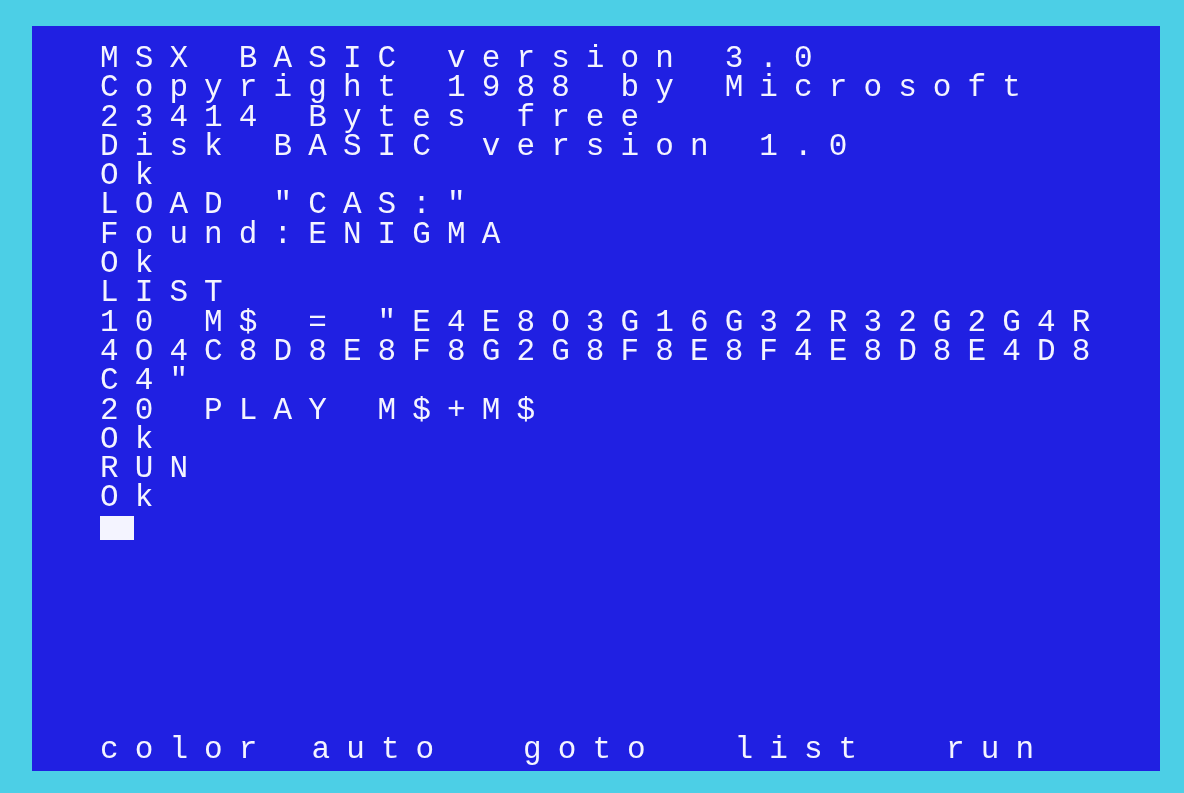 The image size is (1184, 793). I want to click on console-line: 10 M$ = "E4E8O3G16G32R32G2G4R, so click(603, 322).